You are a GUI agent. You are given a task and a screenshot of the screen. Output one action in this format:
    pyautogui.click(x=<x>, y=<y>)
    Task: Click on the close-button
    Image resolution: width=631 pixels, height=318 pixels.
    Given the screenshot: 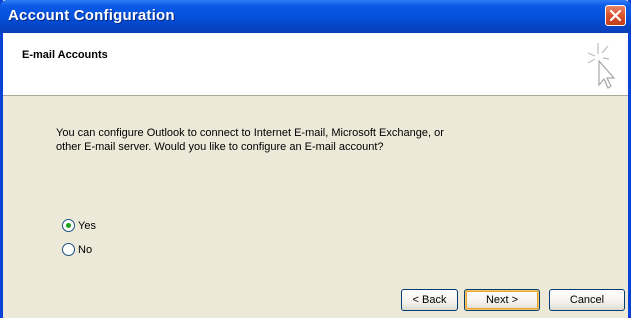 What is the action you would take?
    pyautogui.click(x=615, y=15)
    